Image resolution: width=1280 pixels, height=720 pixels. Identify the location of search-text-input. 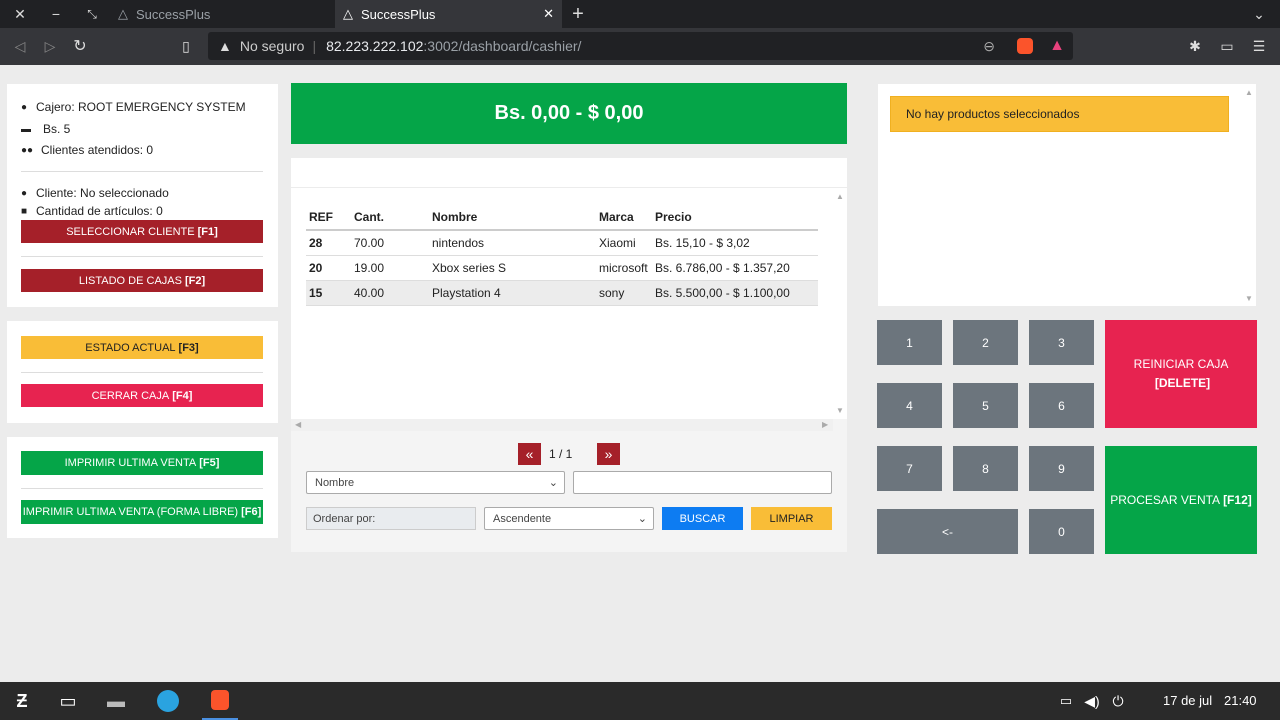
(702, 482).